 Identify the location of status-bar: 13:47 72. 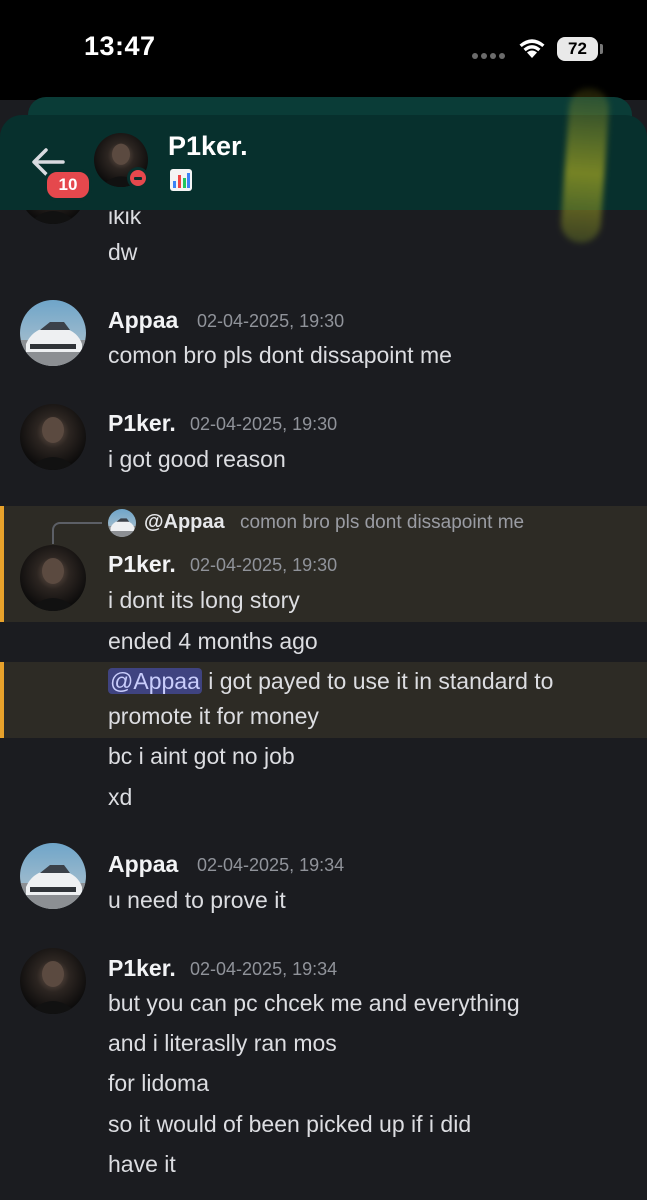
(323, 50).